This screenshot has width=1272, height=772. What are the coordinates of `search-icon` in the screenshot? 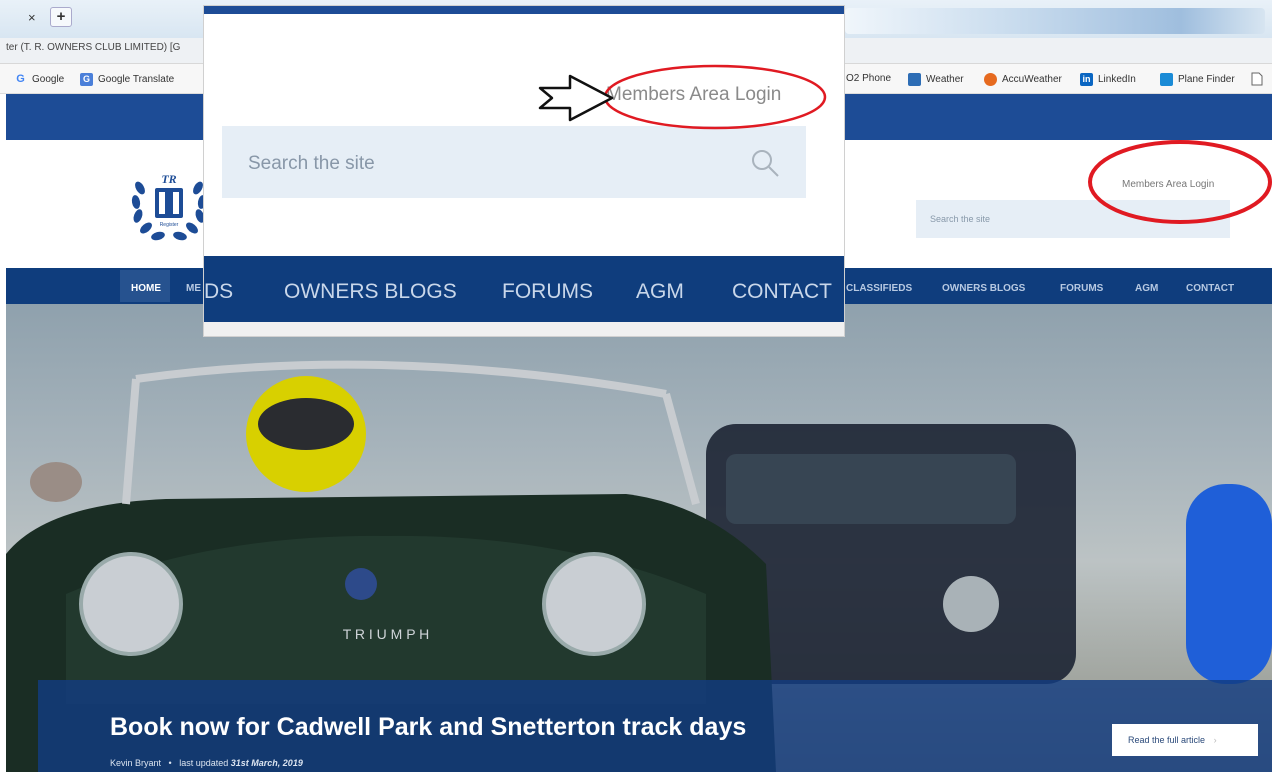 It's located at (765, 164).